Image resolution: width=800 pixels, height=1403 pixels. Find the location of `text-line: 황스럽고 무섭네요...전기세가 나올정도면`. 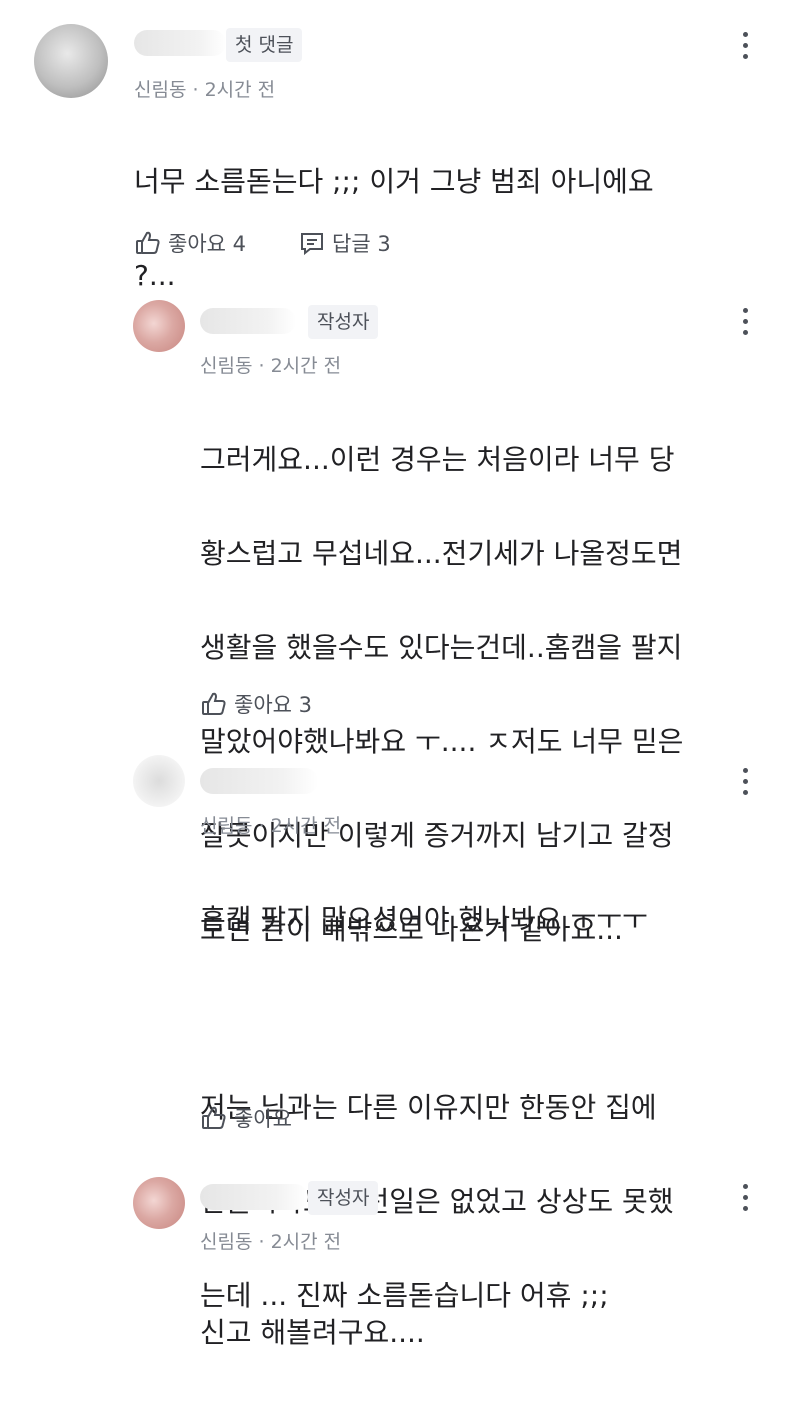

text-line: 황스럽고 무섭네요...전기세가 나올정도면 is located at coordinates (441, 553).